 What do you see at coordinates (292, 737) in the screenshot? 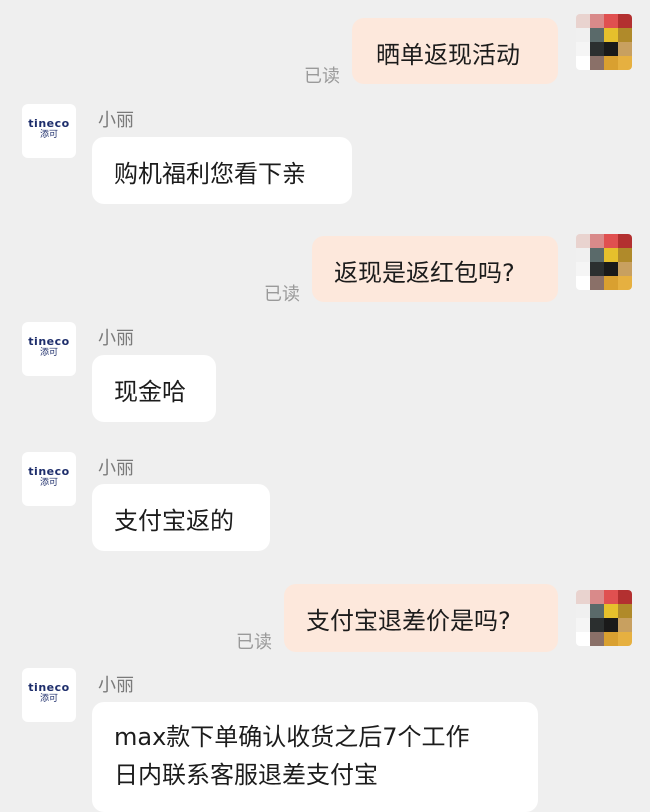
I see `message-line: max款下单确认收货之后7个工作` at bounding box center [292, 737].